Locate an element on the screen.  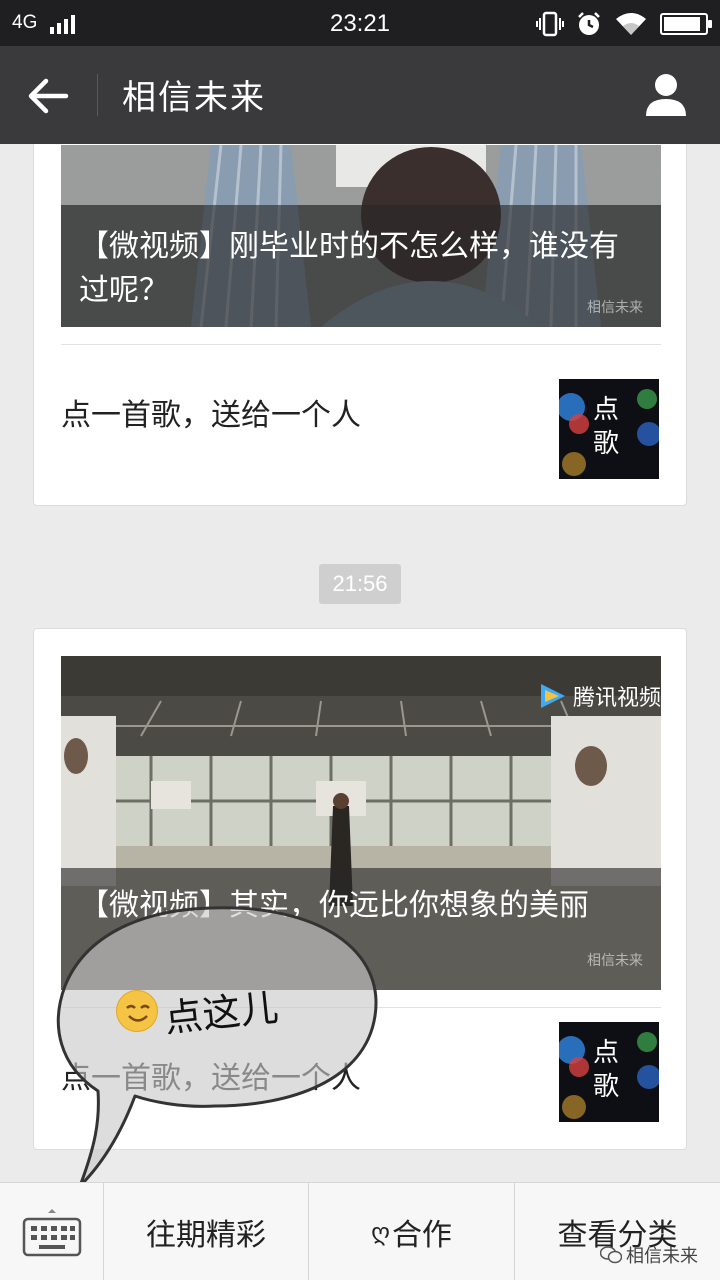
tencent-video-icon is located at coordinates (552, 696).